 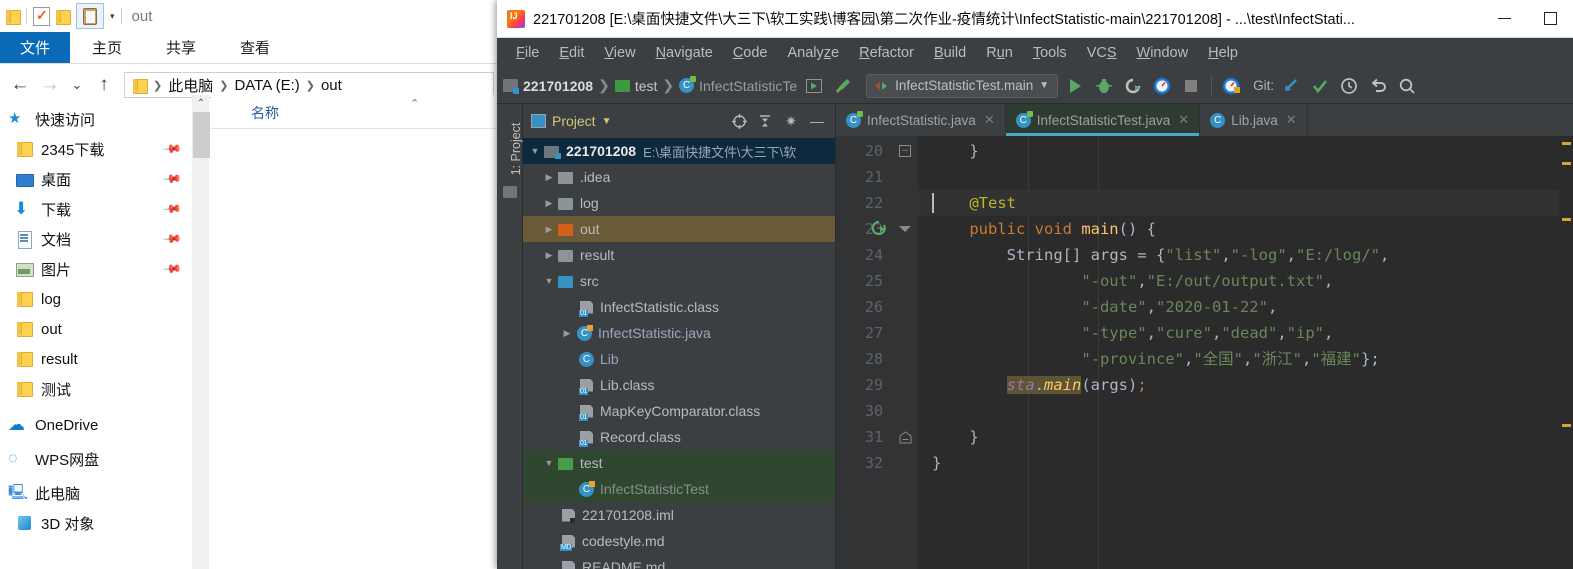 What do you see at coordinates (201, 135) in the screenshot?
I see `scrollbar-thumb` at bounding box center [201, 135].